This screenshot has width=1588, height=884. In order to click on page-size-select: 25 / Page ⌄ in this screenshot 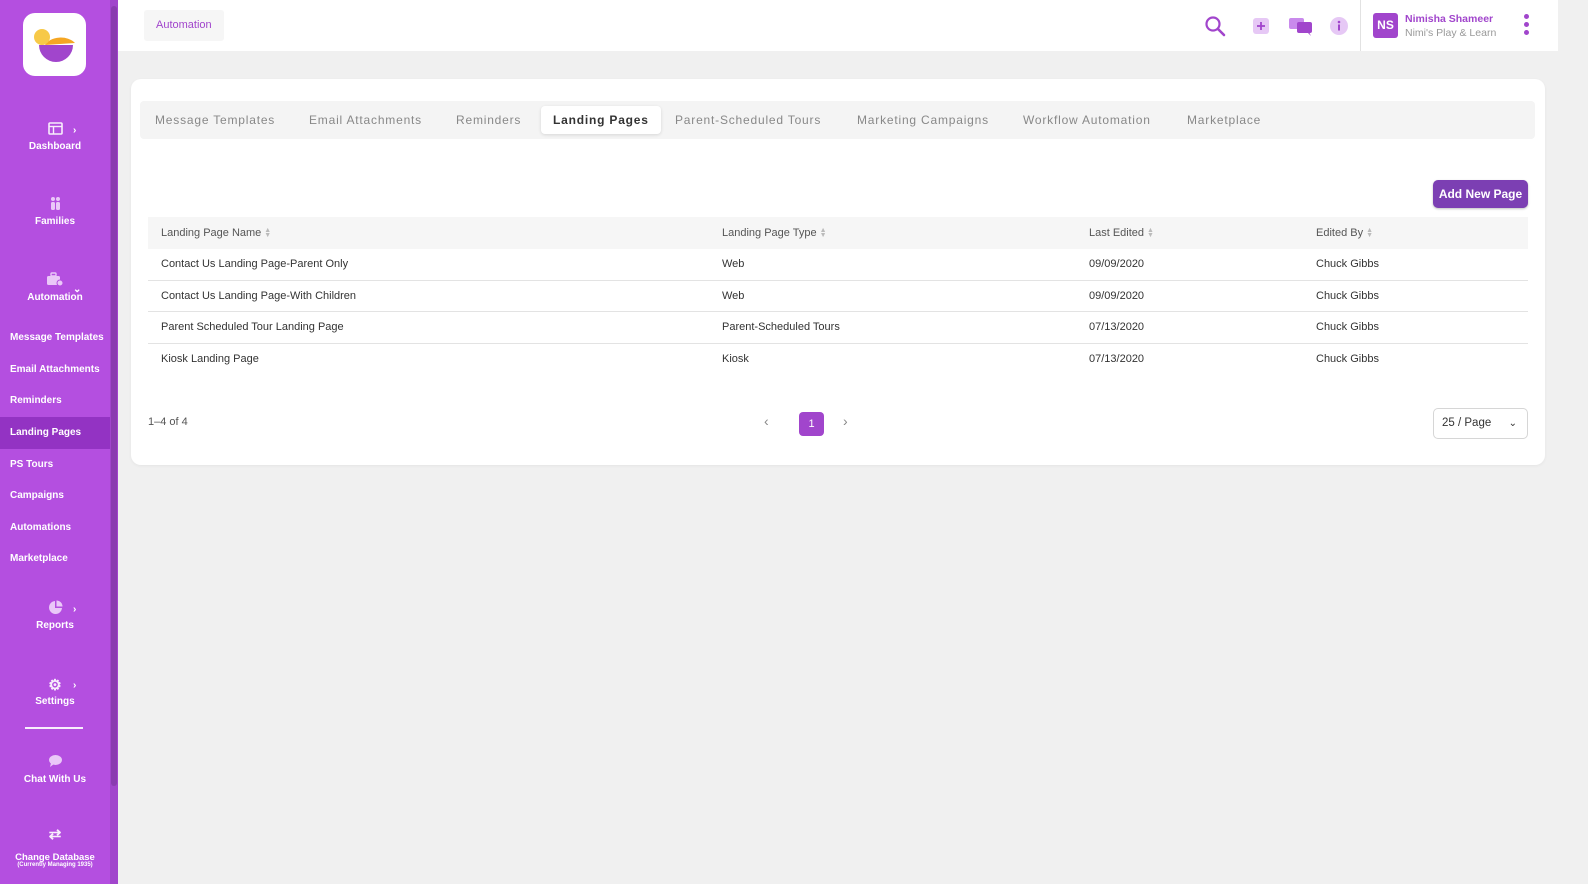, I will do `click(1480, 423)`.